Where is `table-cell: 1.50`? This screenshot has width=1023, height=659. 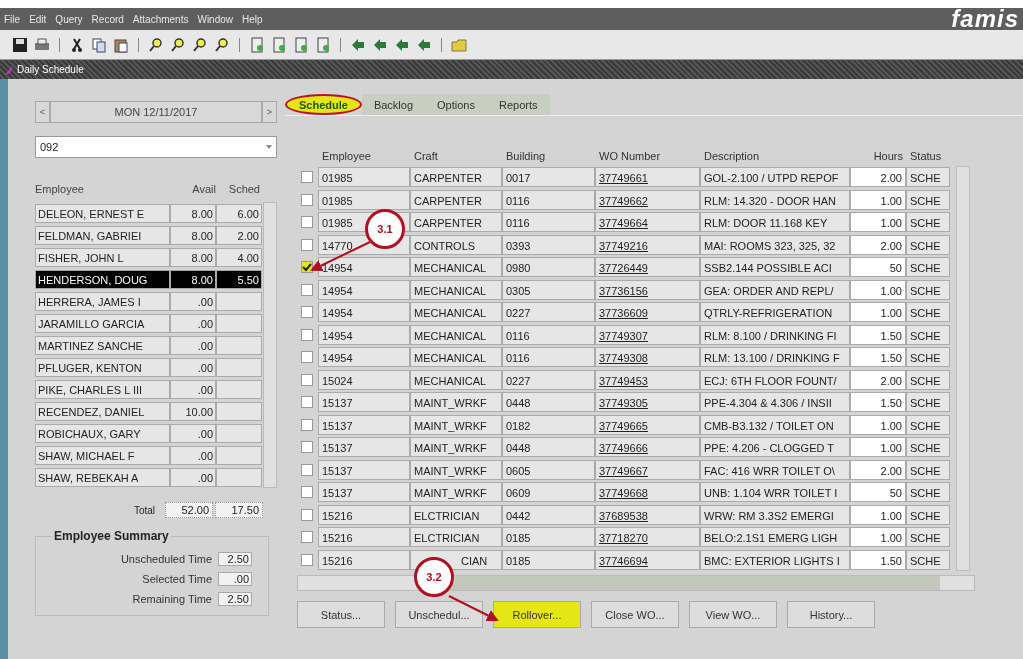 table-cell: 1.50 is located at coordinates (878, 402).